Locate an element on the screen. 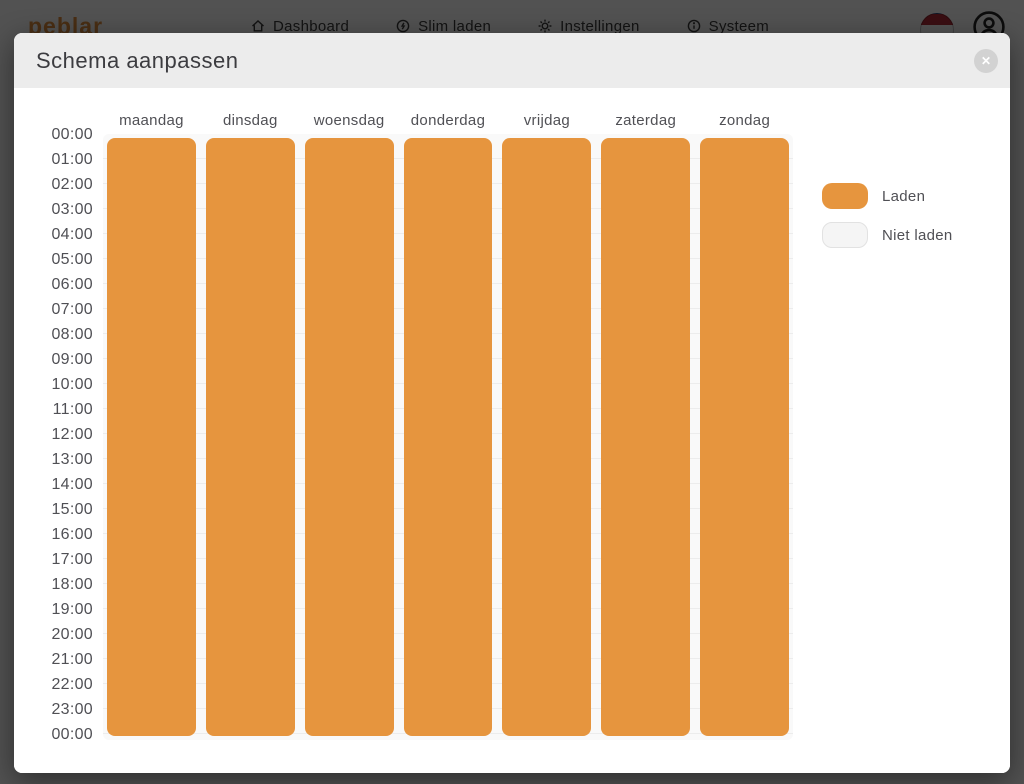  close-icon: ✕ is located at coordinates (986, 60).